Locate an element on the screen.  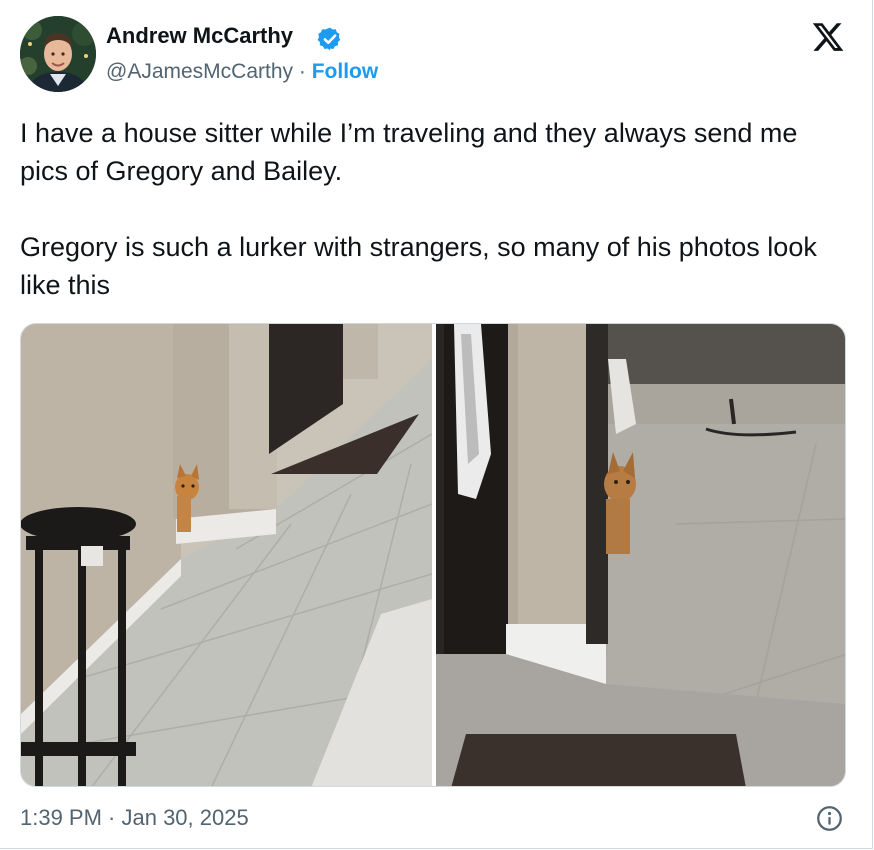
avatar-photo is located at coordinates (58, 54).